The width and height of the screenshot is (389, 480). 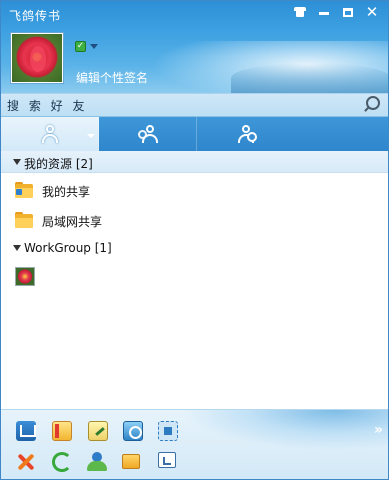 I want to click on item-label: 局域网共享, so click(x=72, y=222).